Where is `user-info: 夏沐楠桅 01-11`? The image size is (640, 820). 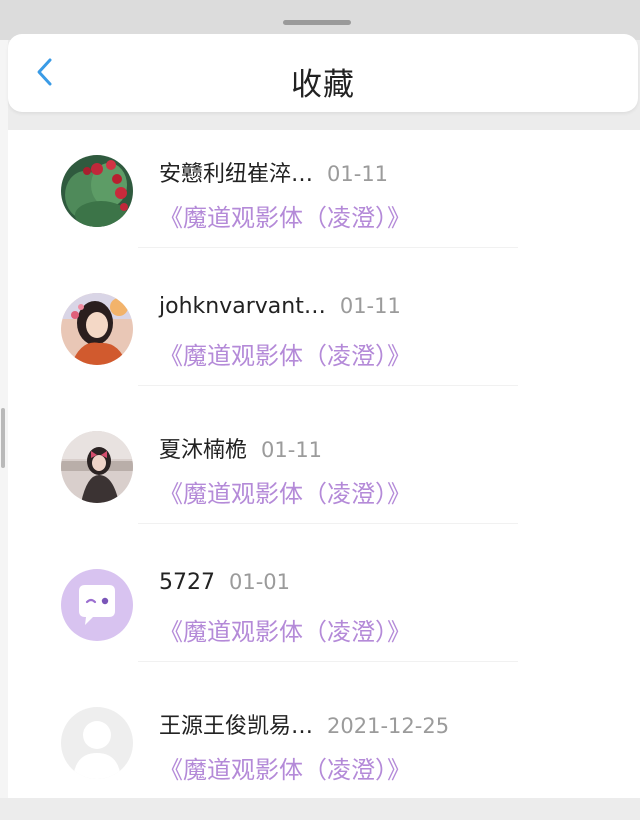 user-info: 夏沐楠桅 01-11 is located at coordinates (240, 448).